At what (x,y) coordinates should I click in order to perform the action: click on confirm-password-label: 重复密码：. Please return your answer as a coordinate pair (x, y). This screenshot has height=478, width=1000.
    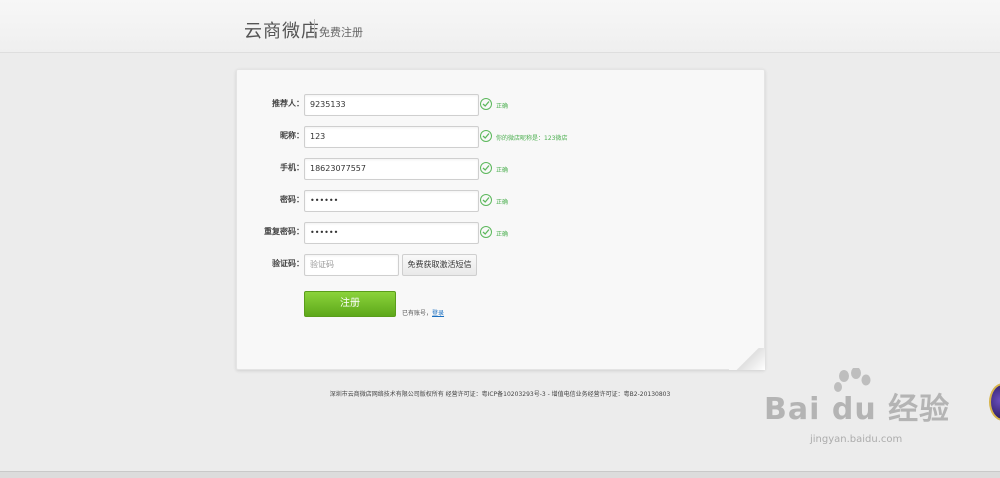
    Looking at the image, I should click on (284, 231).